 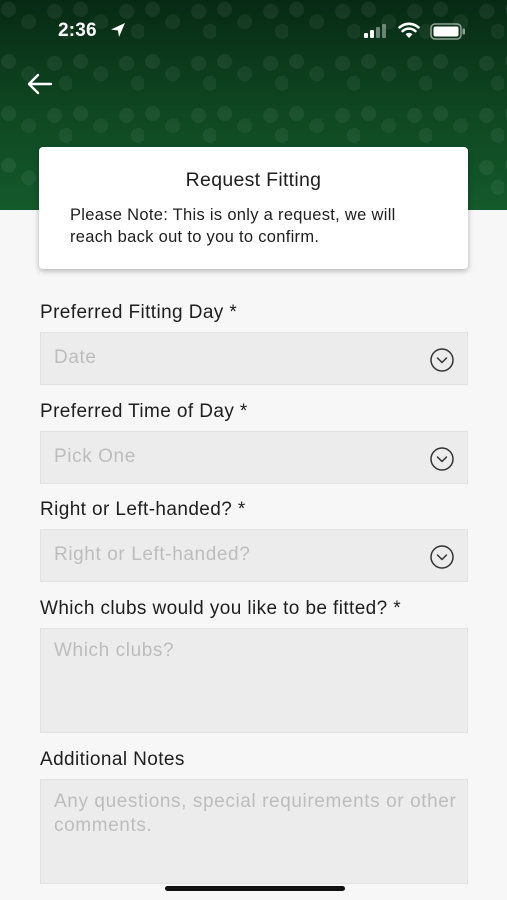 I want to click on handedness-label: Right or Left-handed? *, so click(x=143, y=509).